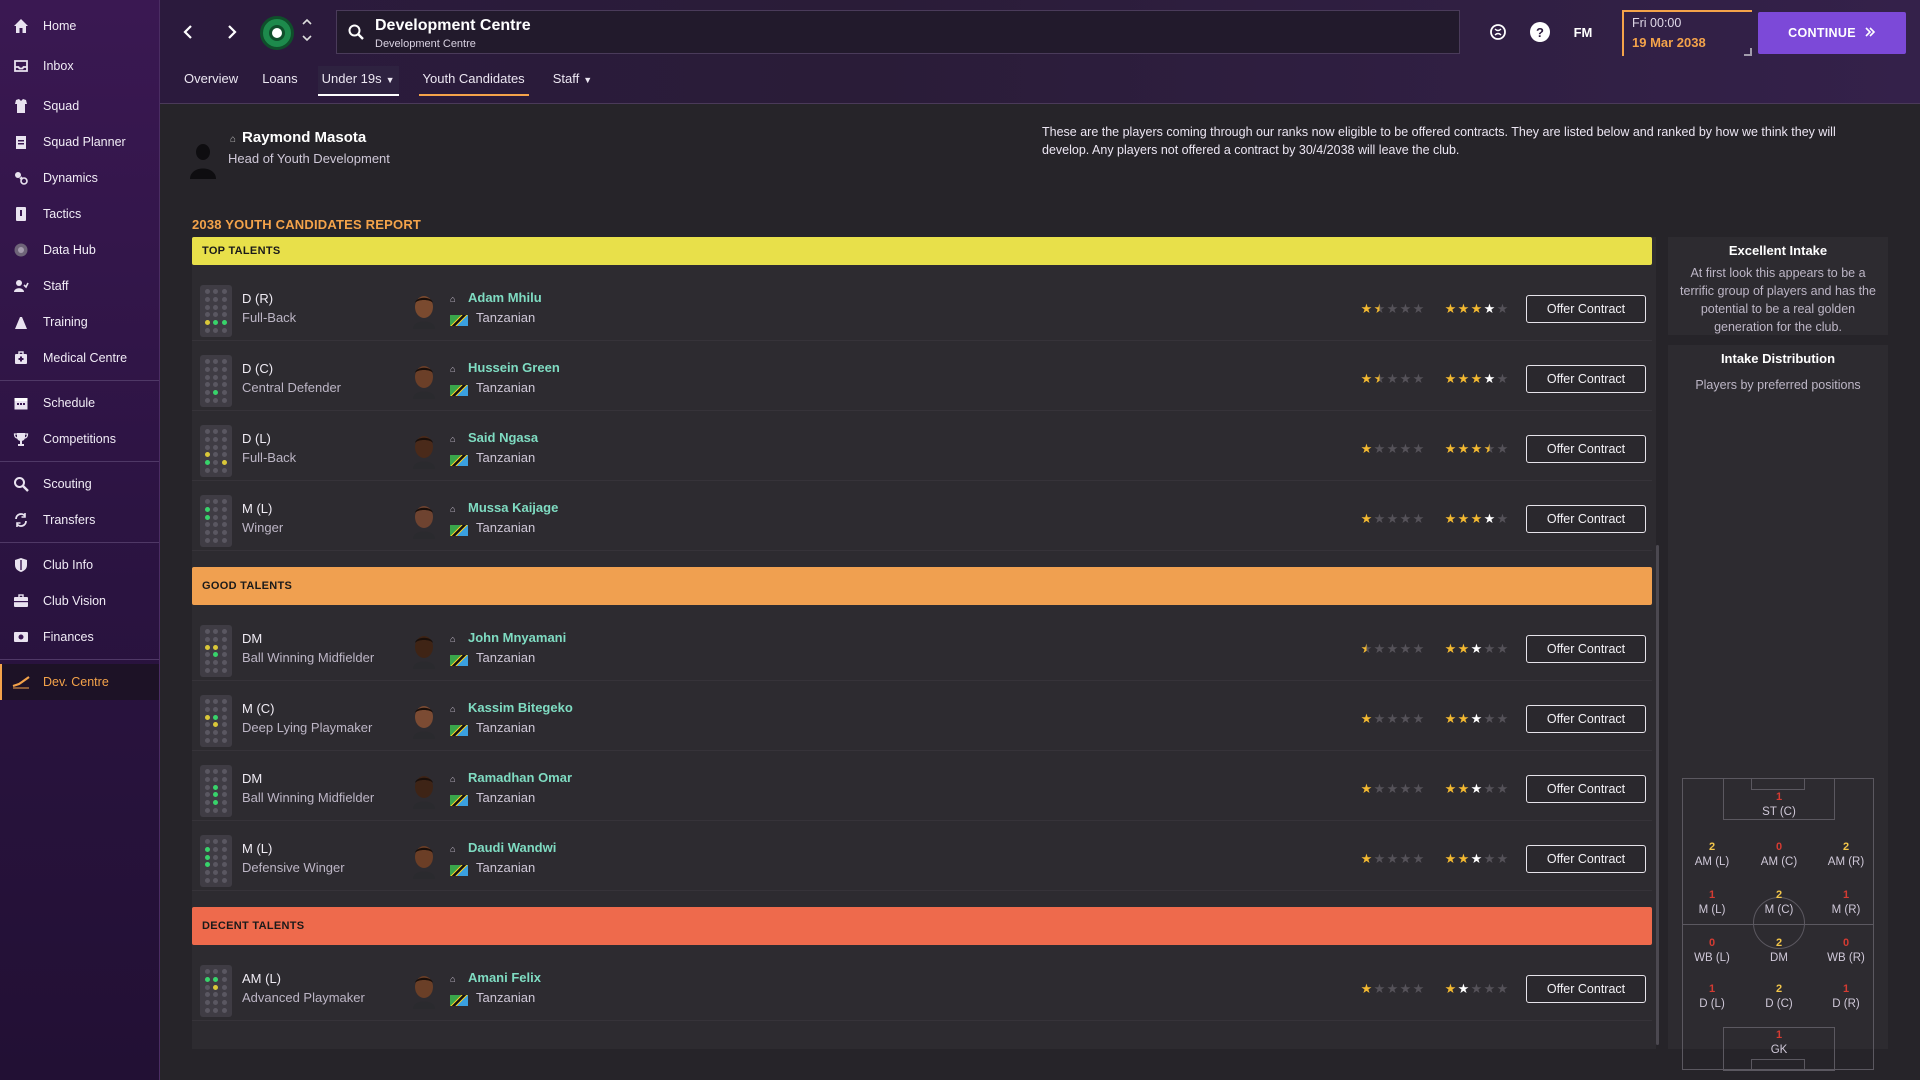 This screenshot has height=1080, width=1920. Describe the element at coordinates (898, 32) in the screenshot. I see `search-box: Development Centre Development Centre` at that location.